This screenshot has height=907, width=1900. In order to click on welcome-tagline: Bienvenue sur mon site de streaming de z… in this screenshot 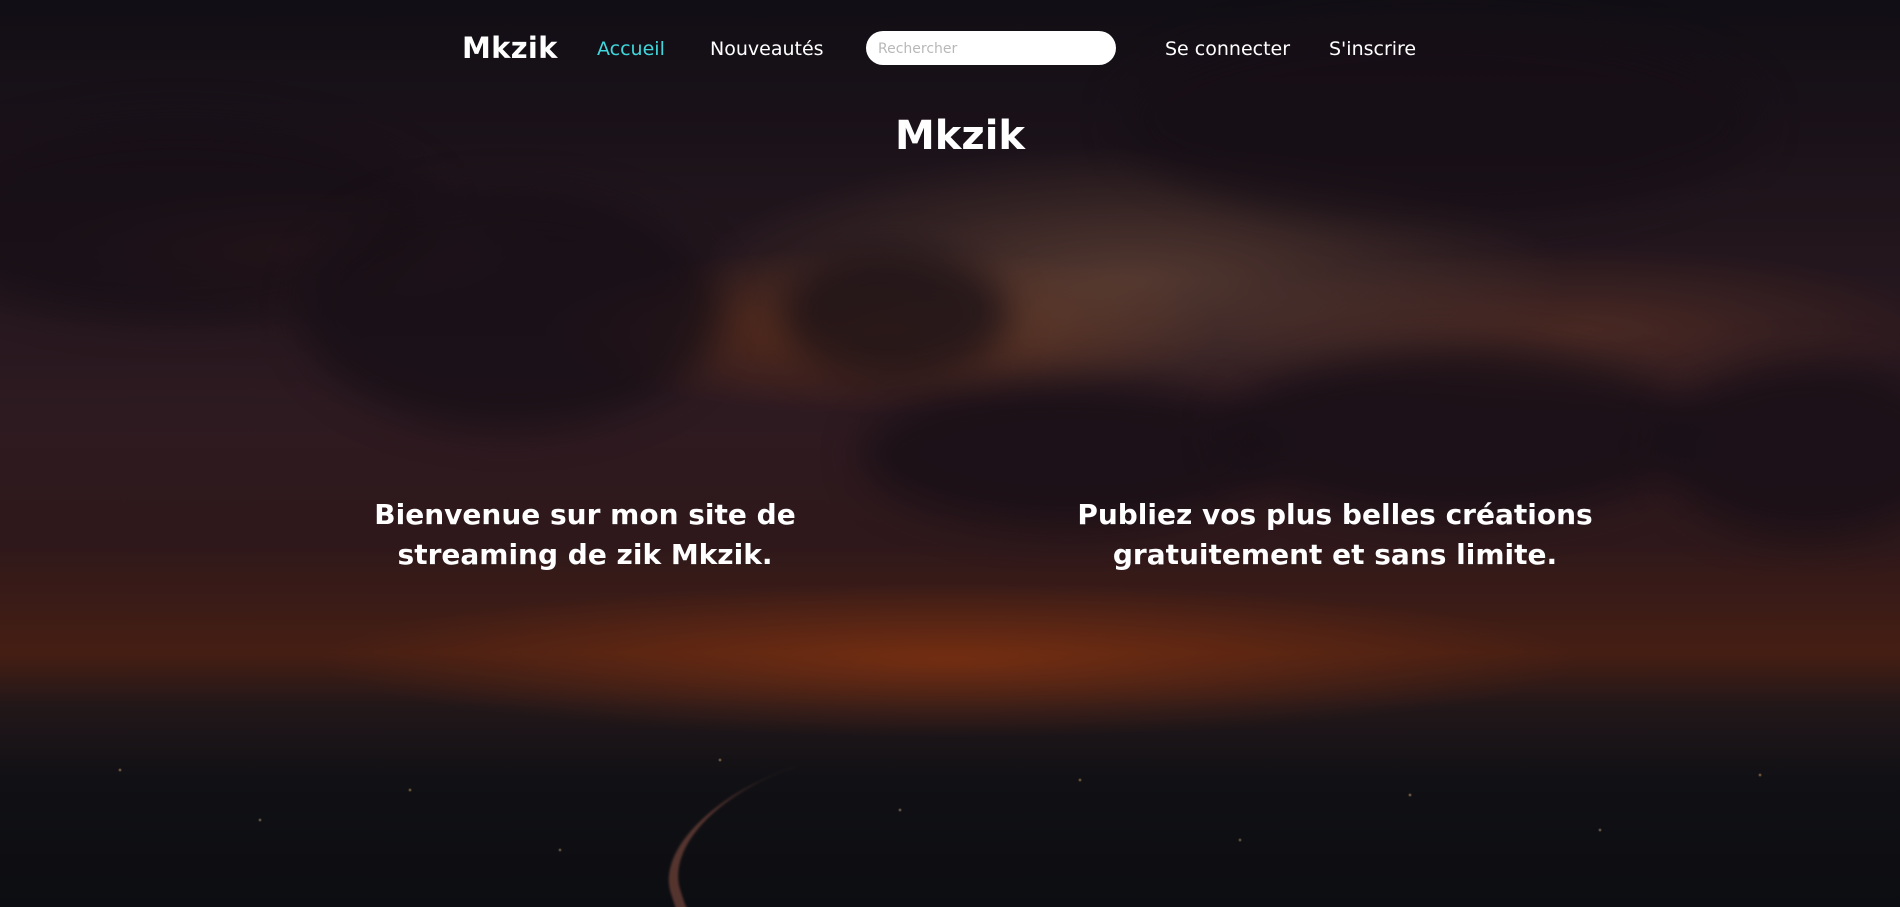, I will do `click(585, 534)`.